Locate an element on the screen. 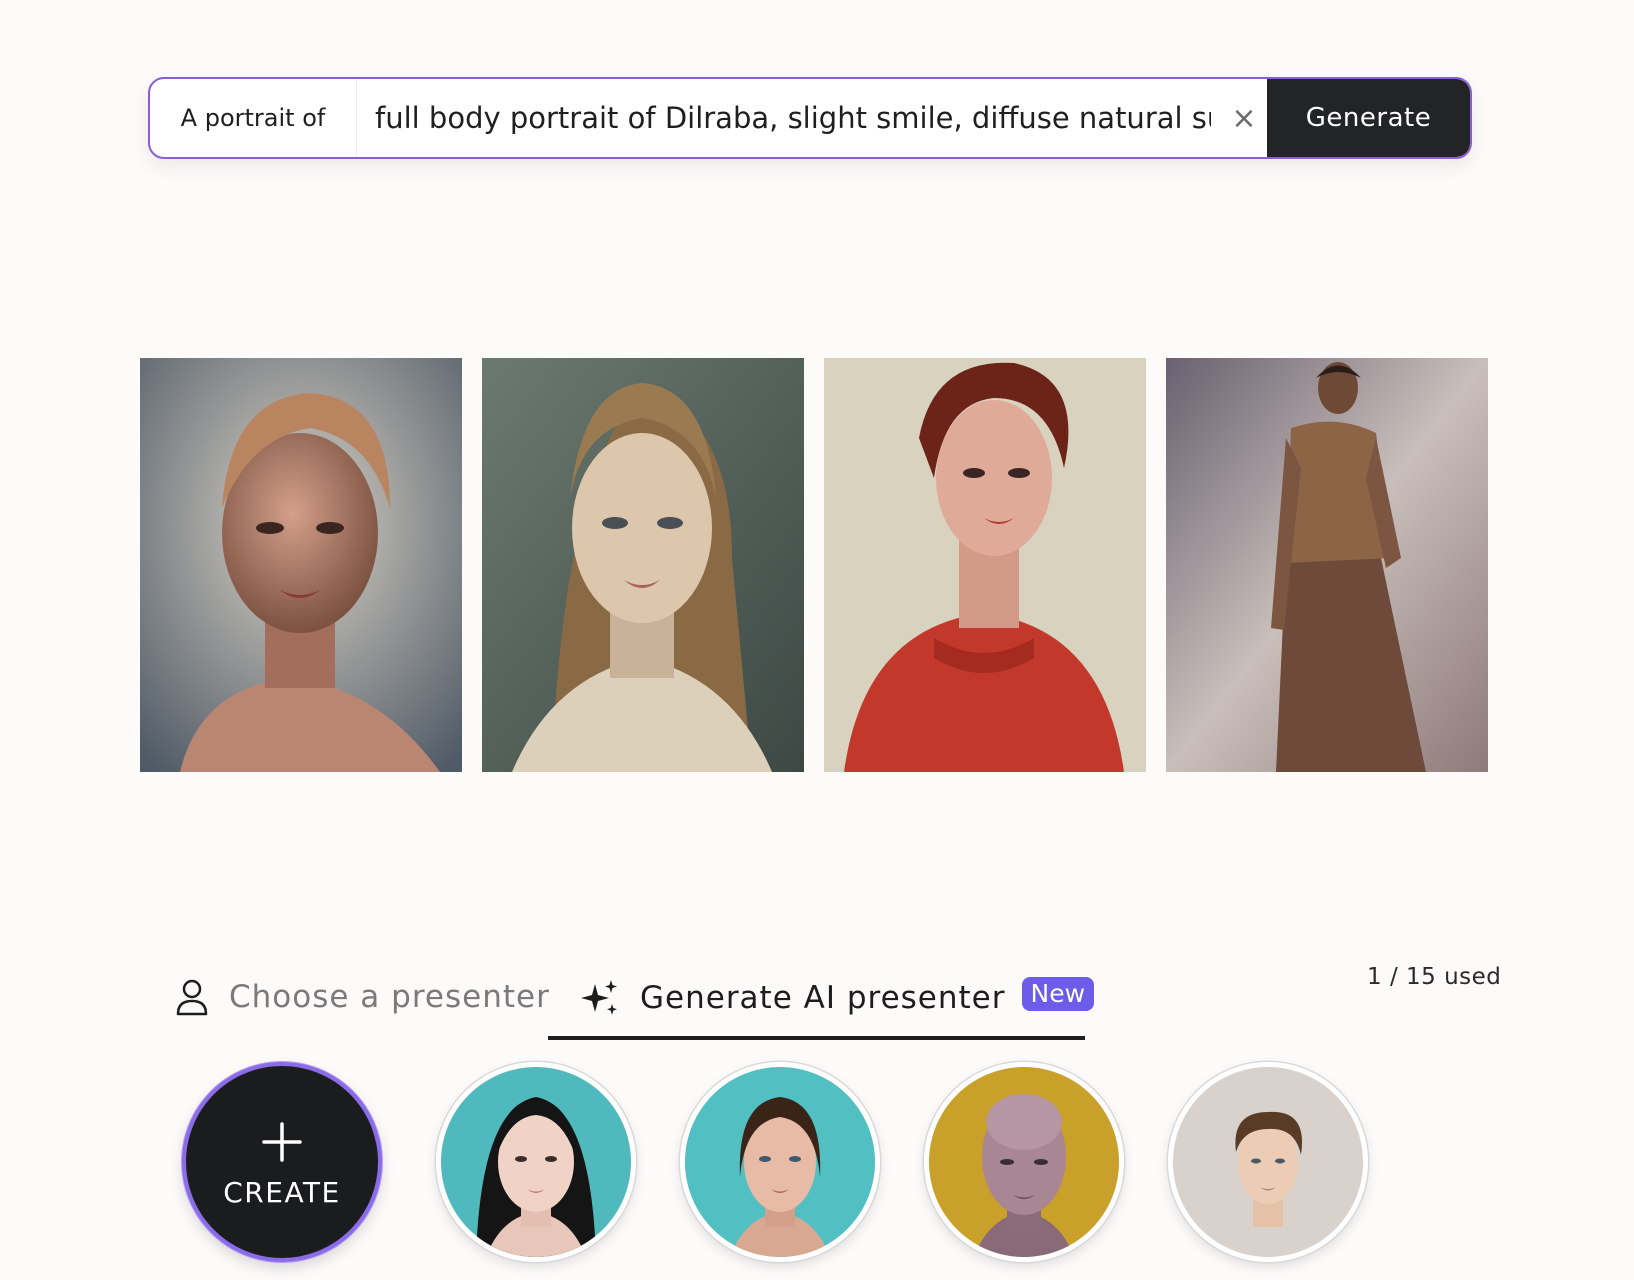  active-tab-indicator is located at coordinates (816, 1038).